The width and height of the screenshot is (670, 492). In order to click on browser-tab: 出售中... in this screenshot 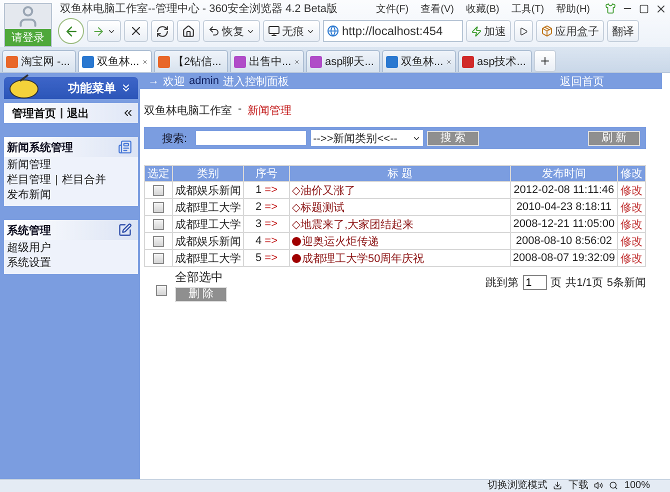, I will do `click(267, 61)`.